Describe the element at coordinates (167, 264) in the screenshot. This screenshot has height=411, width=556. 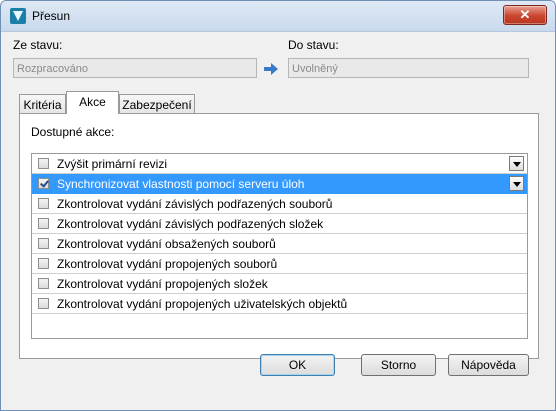
I see `action-label: Zkontrolovat vydání propojených souborů` at that location.